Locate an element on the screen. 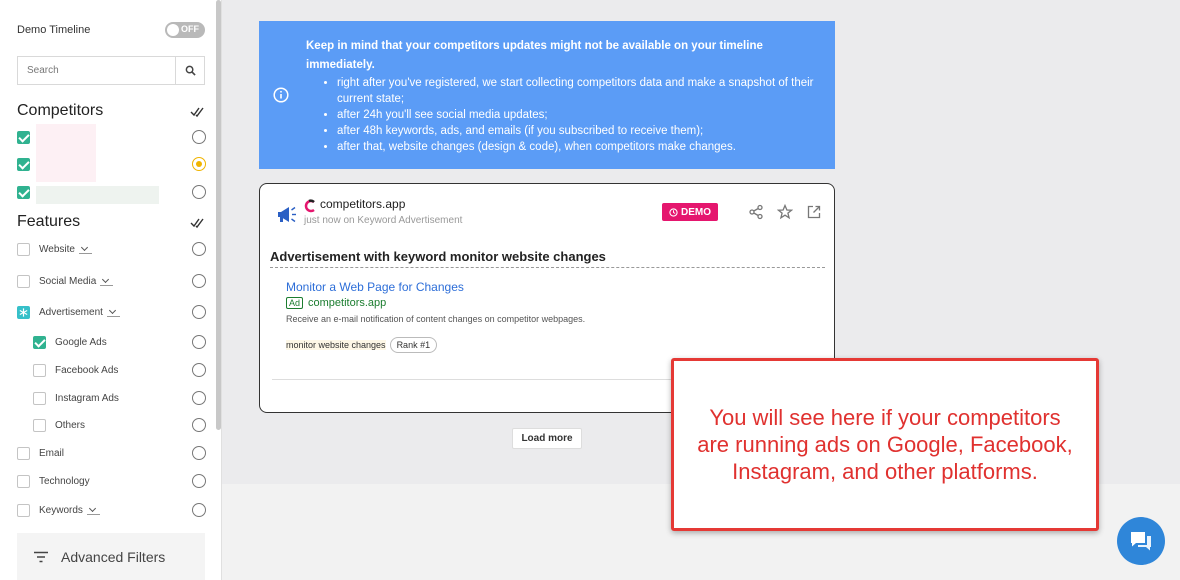 The image size is (1180, 580). feature-label: Facebook Ads is located at coordinates (87, 370).